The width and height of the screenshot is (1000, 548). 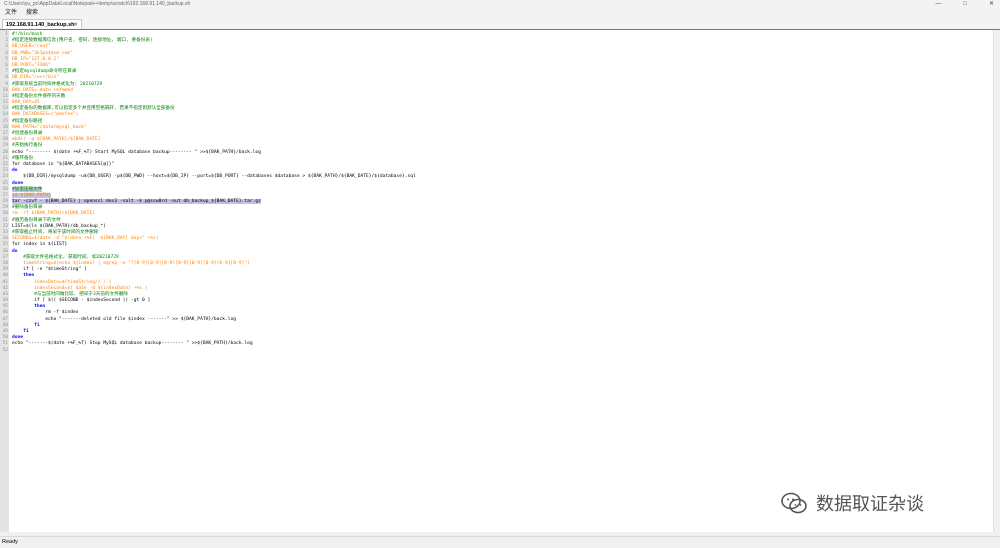 I want to click on code-text: mkdir -p $[BAK_PATH]/$[BAK_DATE], so click(x=56, y=140).